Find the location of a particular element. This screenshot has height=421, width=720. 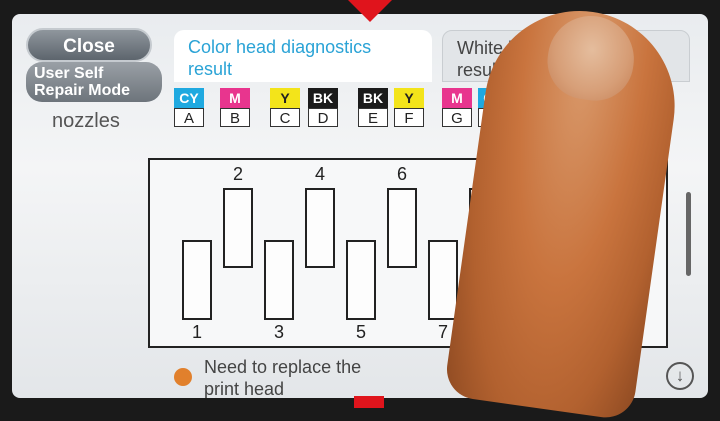

red-marker-top is located at coordinates (370, 11).